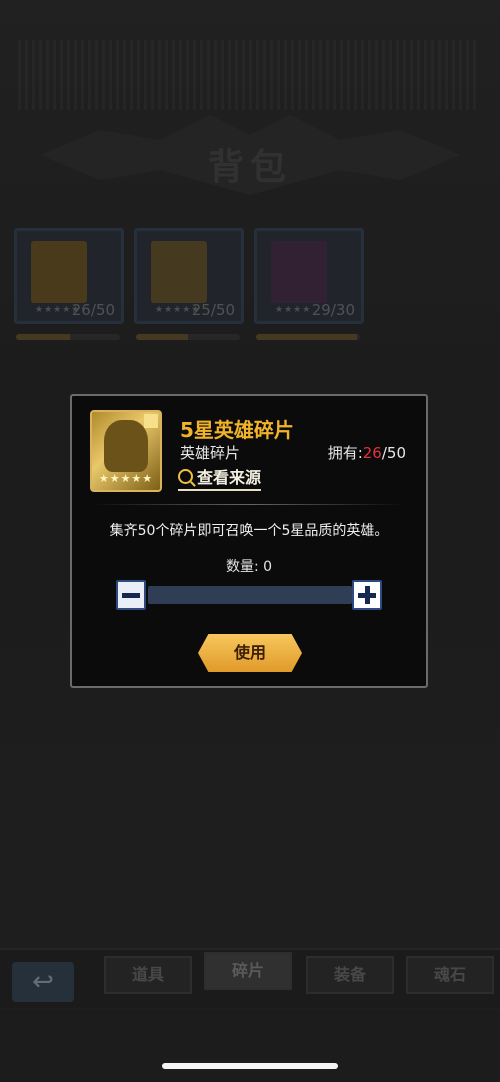 The height and width of the screenshot is (1082, 500). I want to click on increase-quantity-button, so click(367, 595).